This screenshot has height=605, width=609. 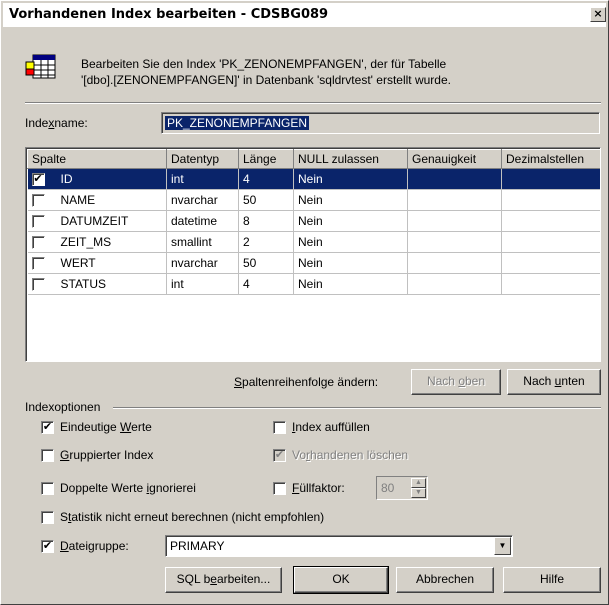 I want to click on unique-label: Eindeutige Werte, so click(x=106, y=427).